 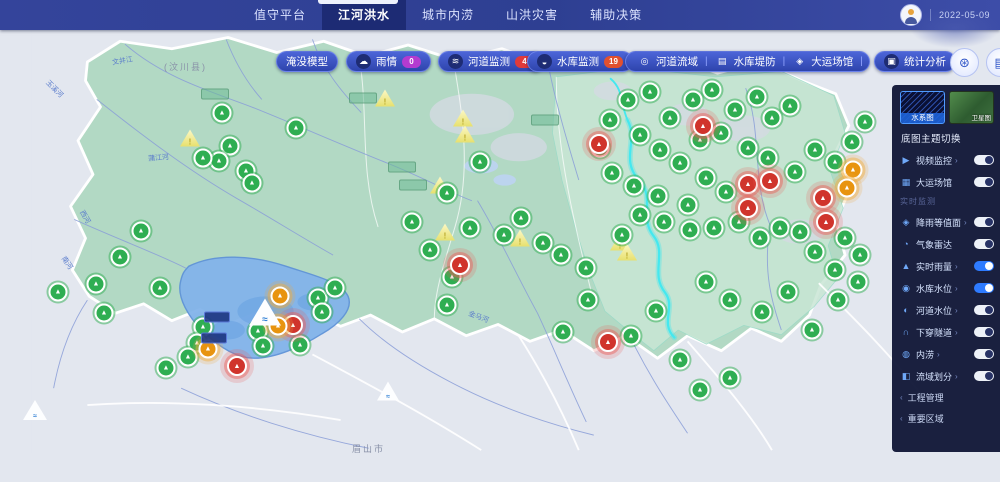 I want to click on statistics-analysis-button: ▣ 统计分析, so click(x=915, y=61).